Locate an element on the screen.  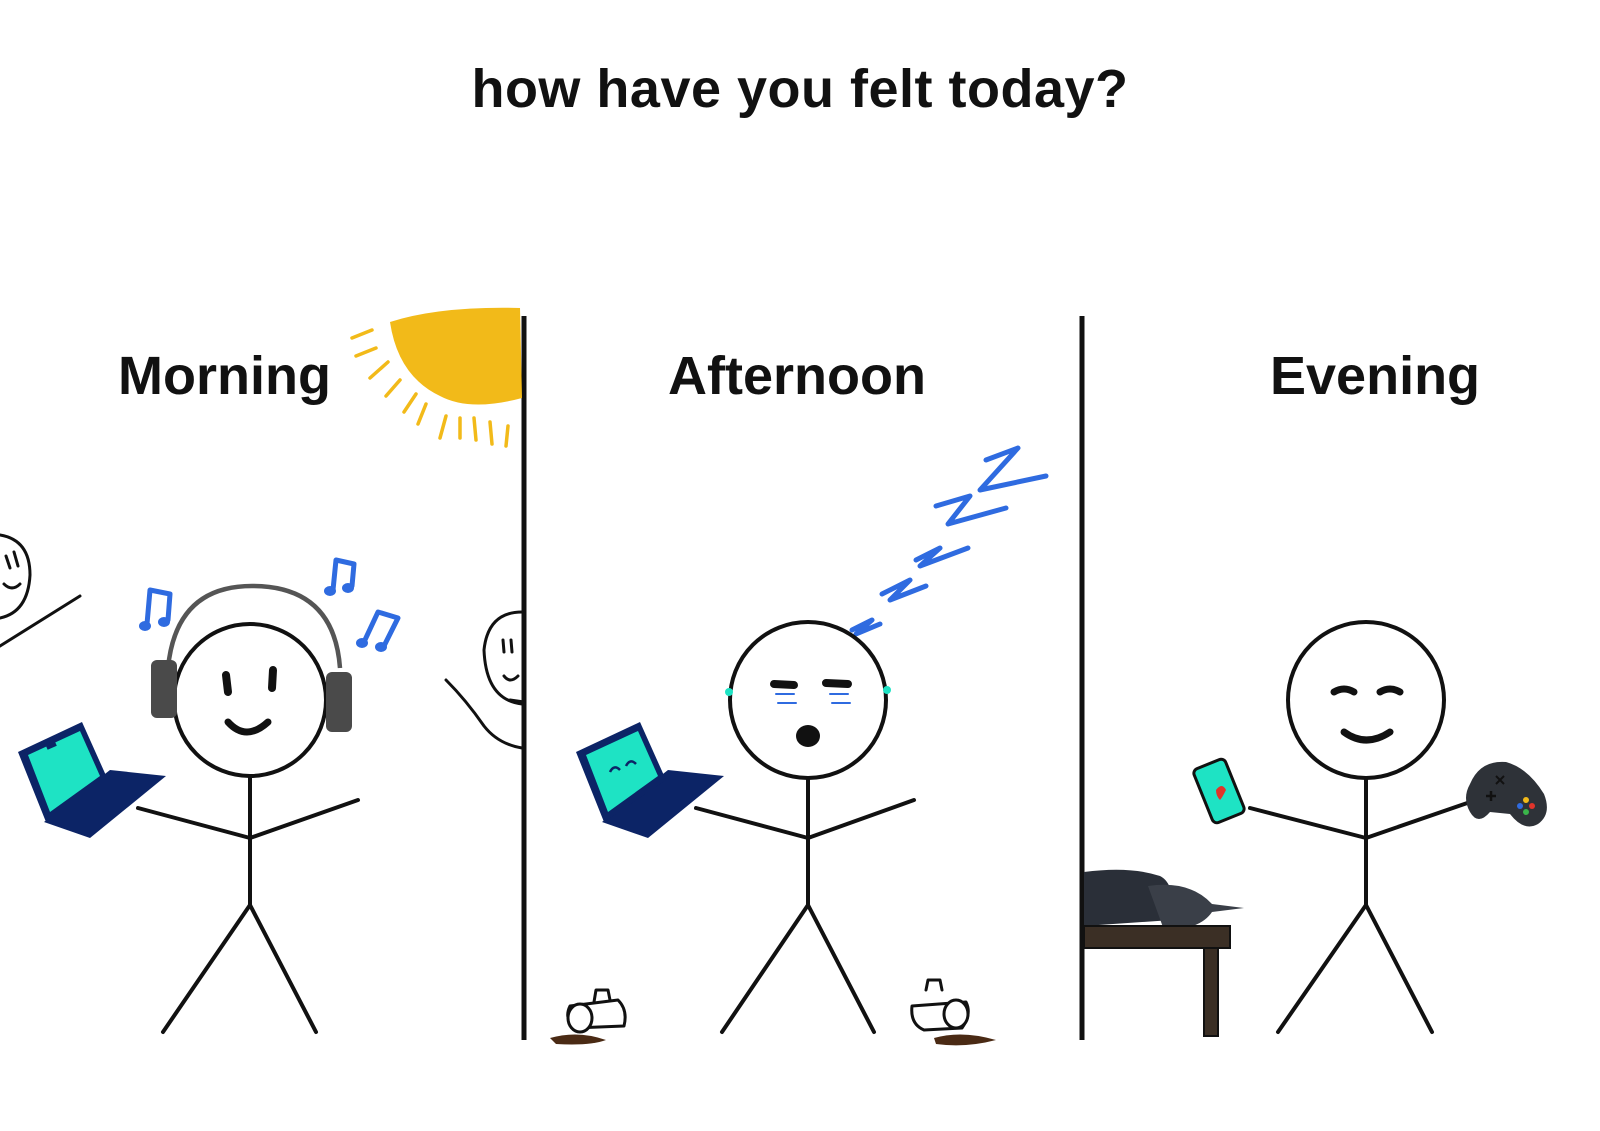
evening-stick-figure is located at coordinates (1363, 827).